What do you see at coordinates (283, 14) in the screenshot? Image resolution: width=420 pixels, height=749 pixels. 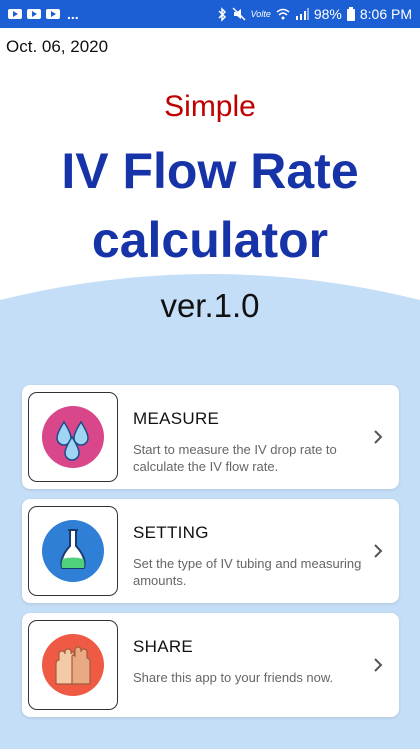 I see `wifi-icon` at bounding box center [283, 14].